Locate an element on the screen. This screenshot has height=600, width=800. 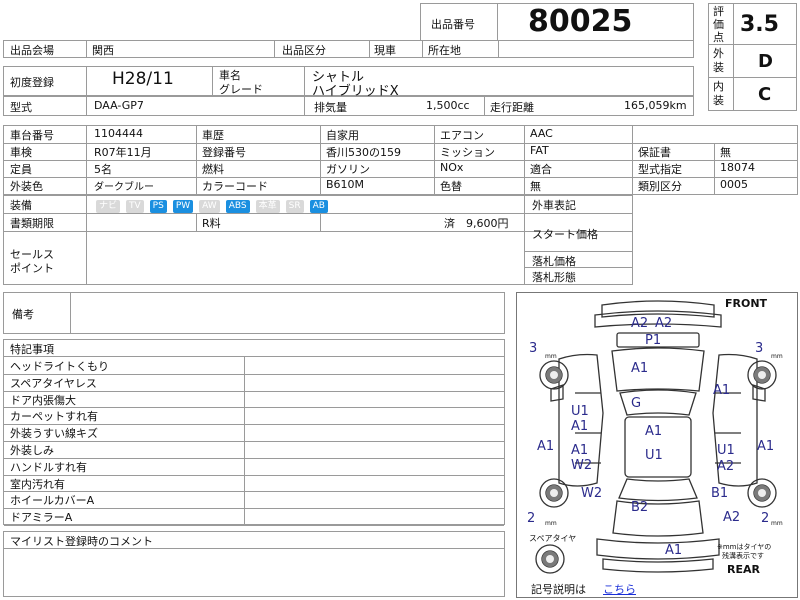
history: 自家用 is located at coordinates (342, 135).